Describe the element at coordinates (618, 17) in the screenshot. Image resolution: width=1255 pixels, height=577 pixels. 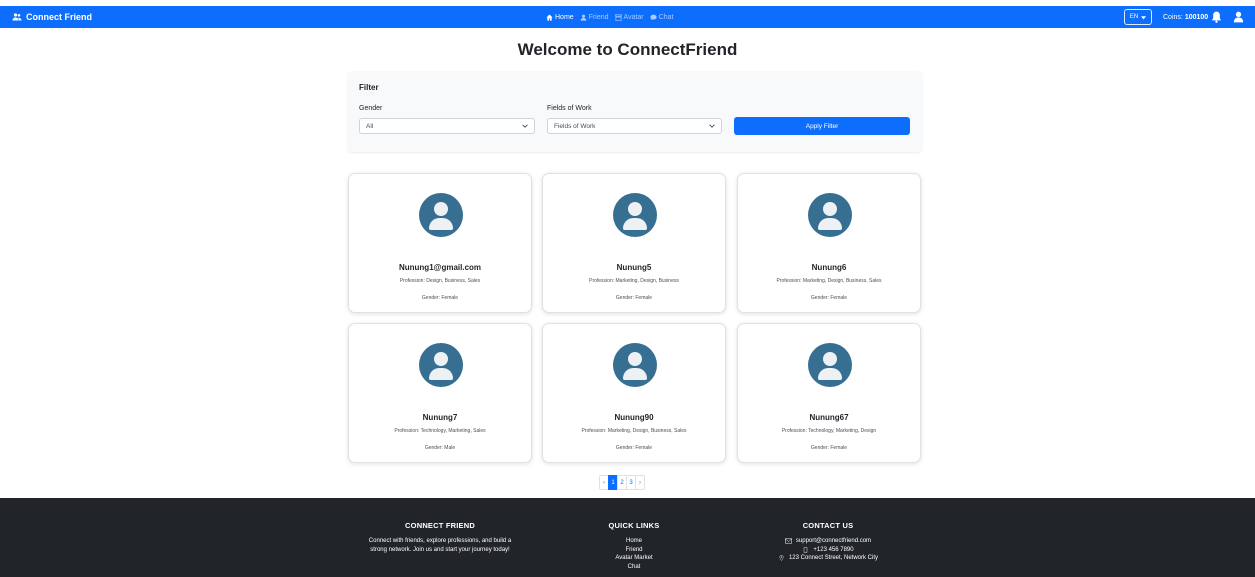
I see `store-icon` at that location.